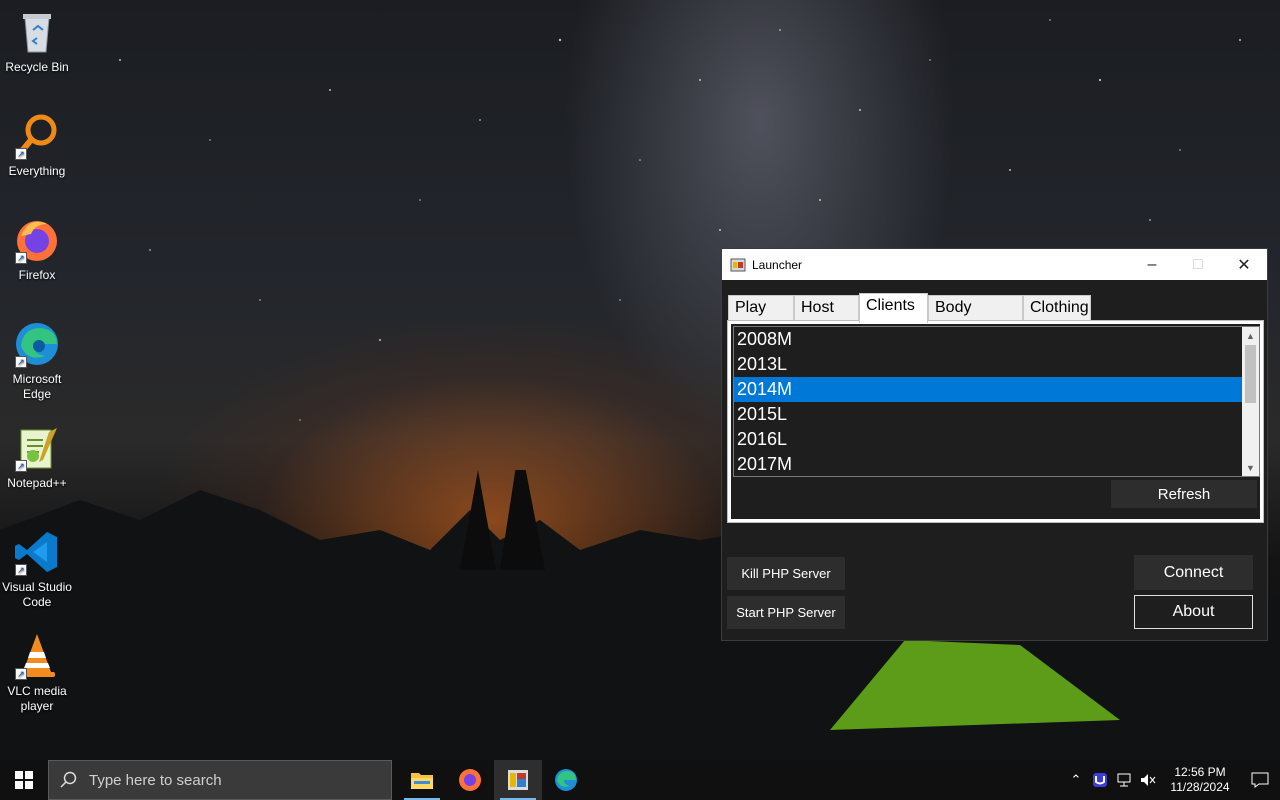  I want to click on tab-clients: Clients, so click(893, 308).